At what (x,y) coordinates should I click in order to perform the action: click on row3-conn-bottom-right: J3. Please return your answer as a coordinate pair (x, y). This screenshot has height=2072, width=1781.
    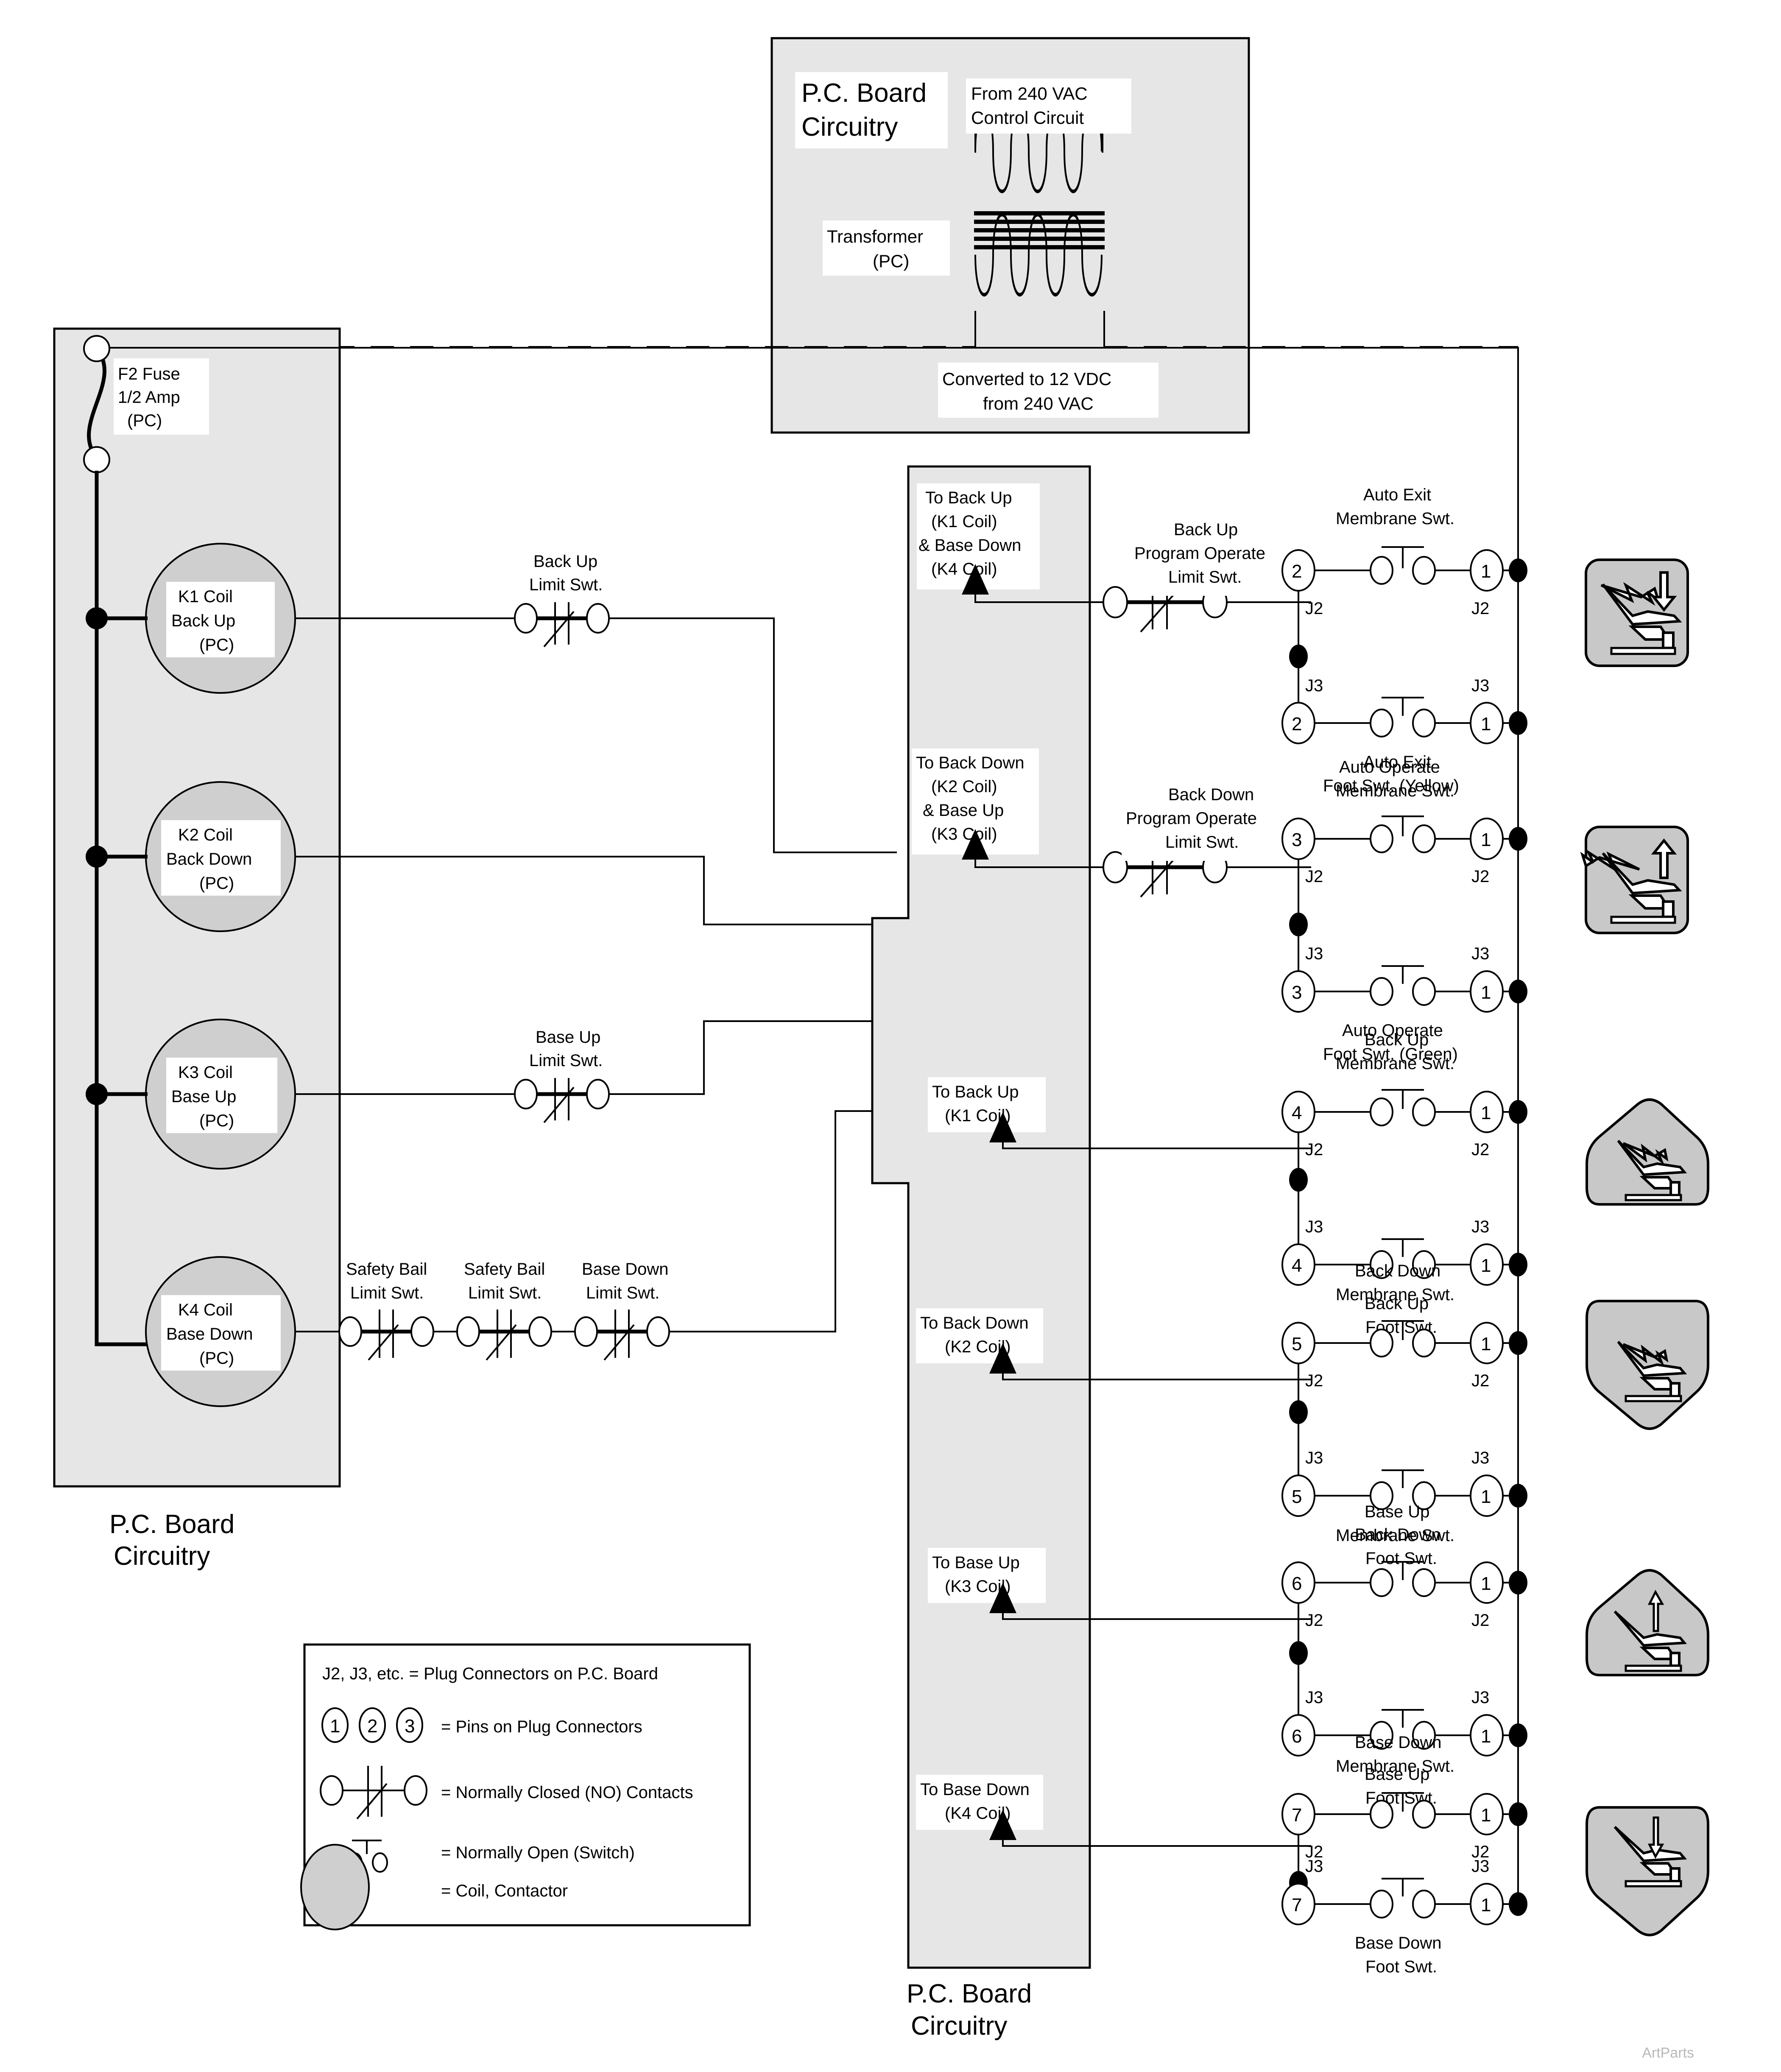
    Looking at the image, I should click on (1480, 1227).